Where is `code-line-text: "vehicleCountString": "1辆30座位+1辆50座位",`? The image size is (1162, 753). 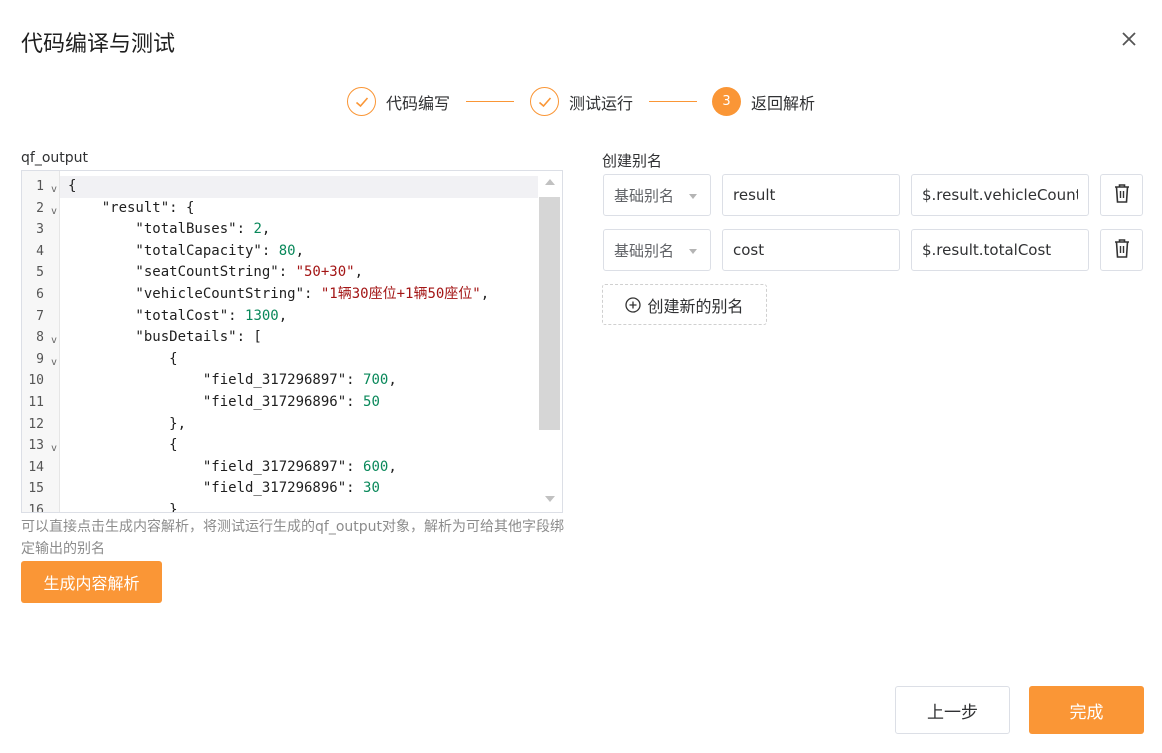
code-line-text: "vehicleCountString": "1辆30座位+1辆50座位", is located at coordinates (278, 295).